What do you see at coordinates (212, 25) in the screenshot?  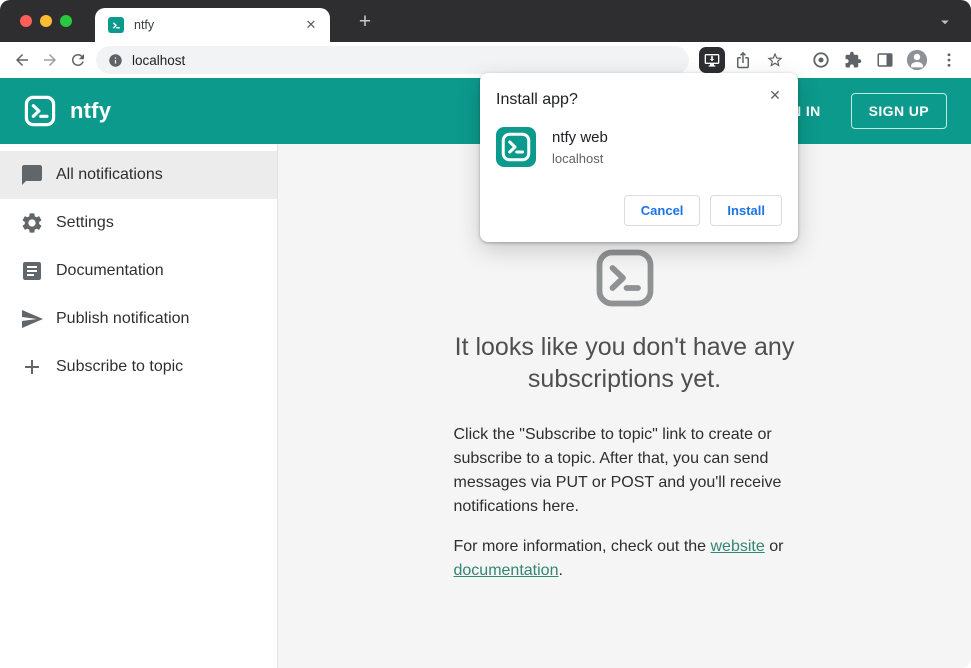 I see `browser-tab-ntfy: ntfy ✕` at bounding box center [212, 25].